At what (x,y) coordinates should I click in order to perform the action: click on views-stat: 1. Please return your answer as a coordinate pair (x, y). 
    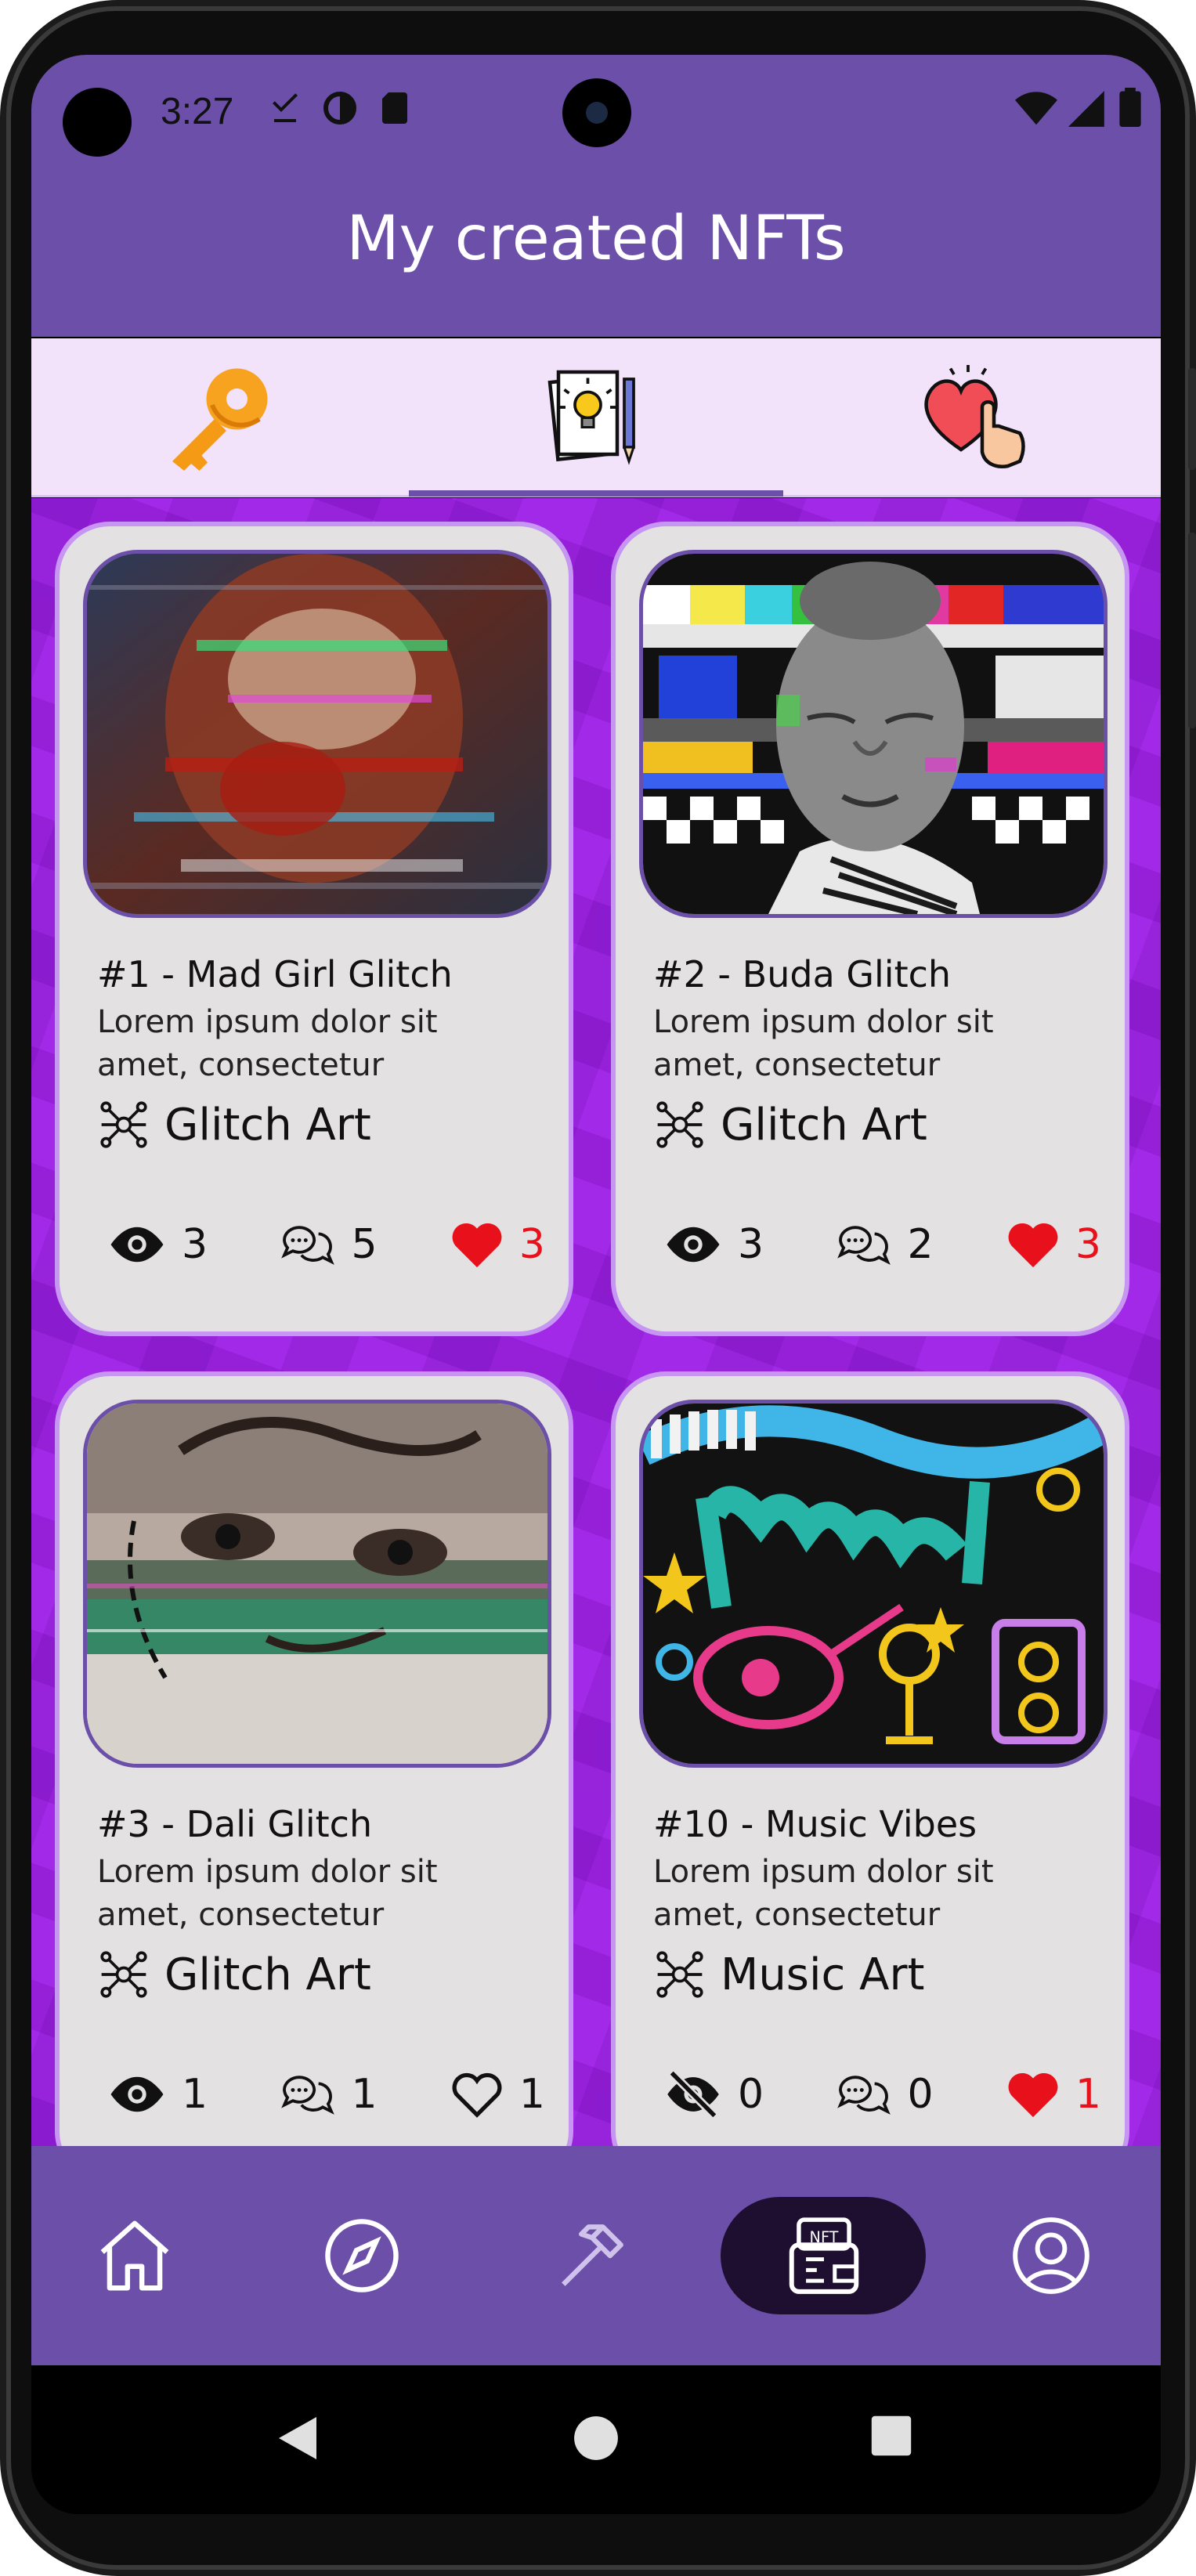
    Looking at the image, I should click on (157, 2094).